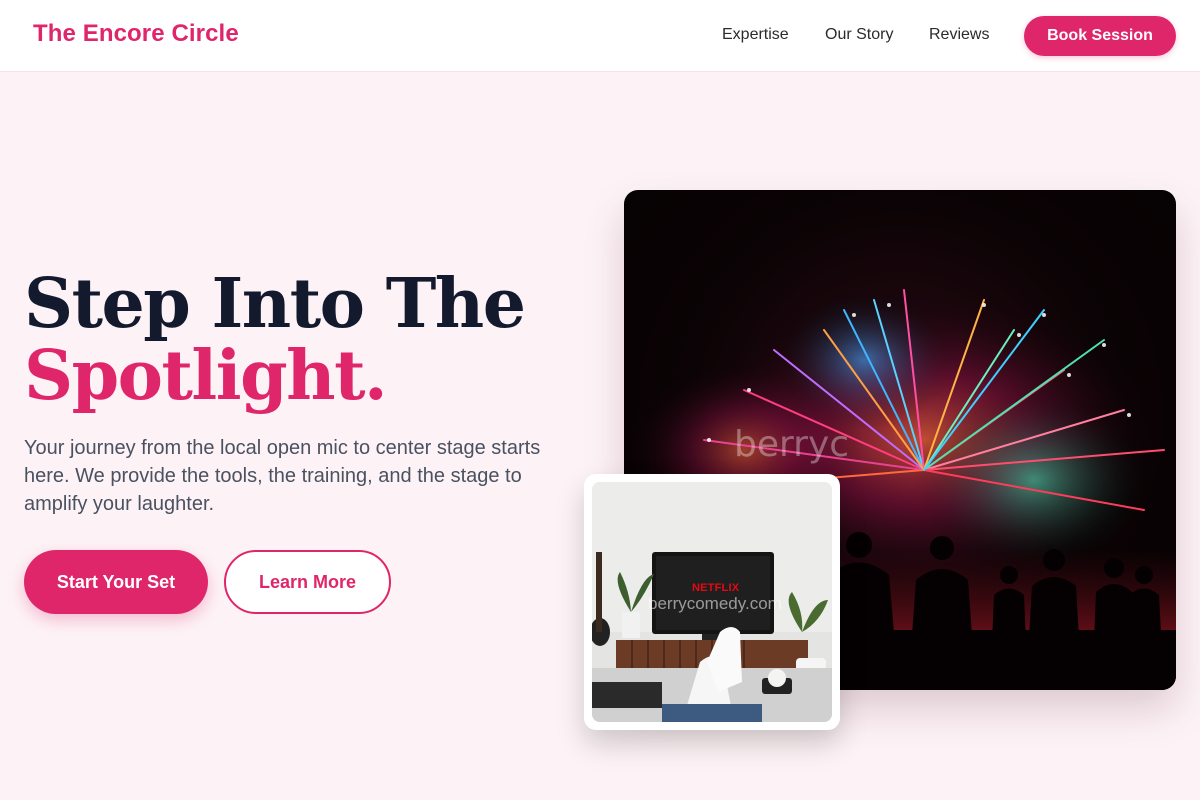 This screenshot has height=800, width=1200. I want to click on tv-photo-card: NETFLIX berrycomedy.com, so click(712, 602).